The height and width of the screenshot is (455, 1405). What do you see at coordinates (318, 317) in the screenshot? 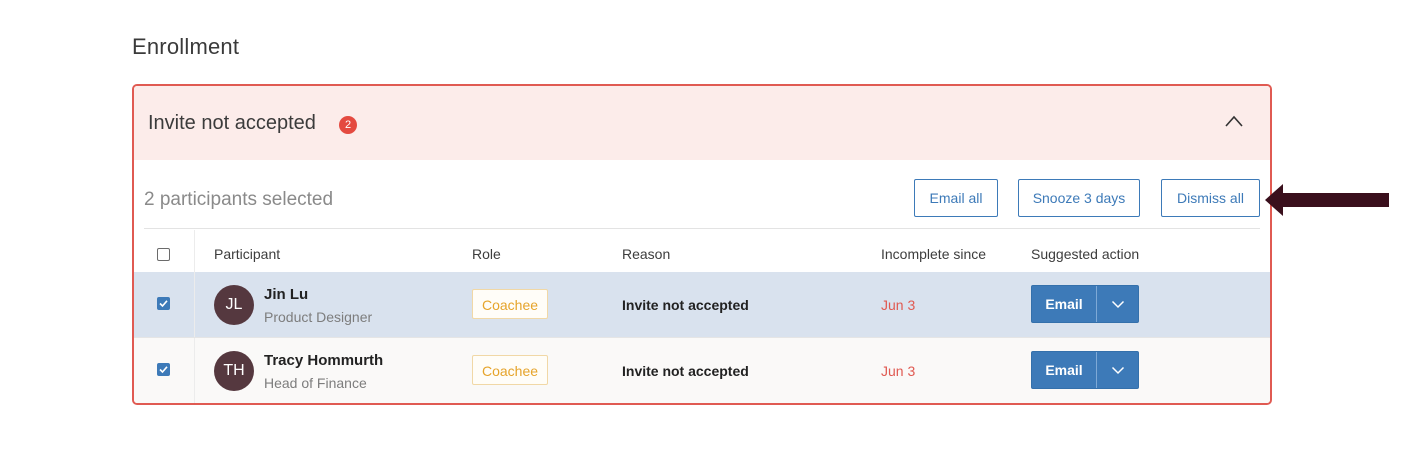
I see `participant-title: Product Designer` at bounding box center [318, 317].